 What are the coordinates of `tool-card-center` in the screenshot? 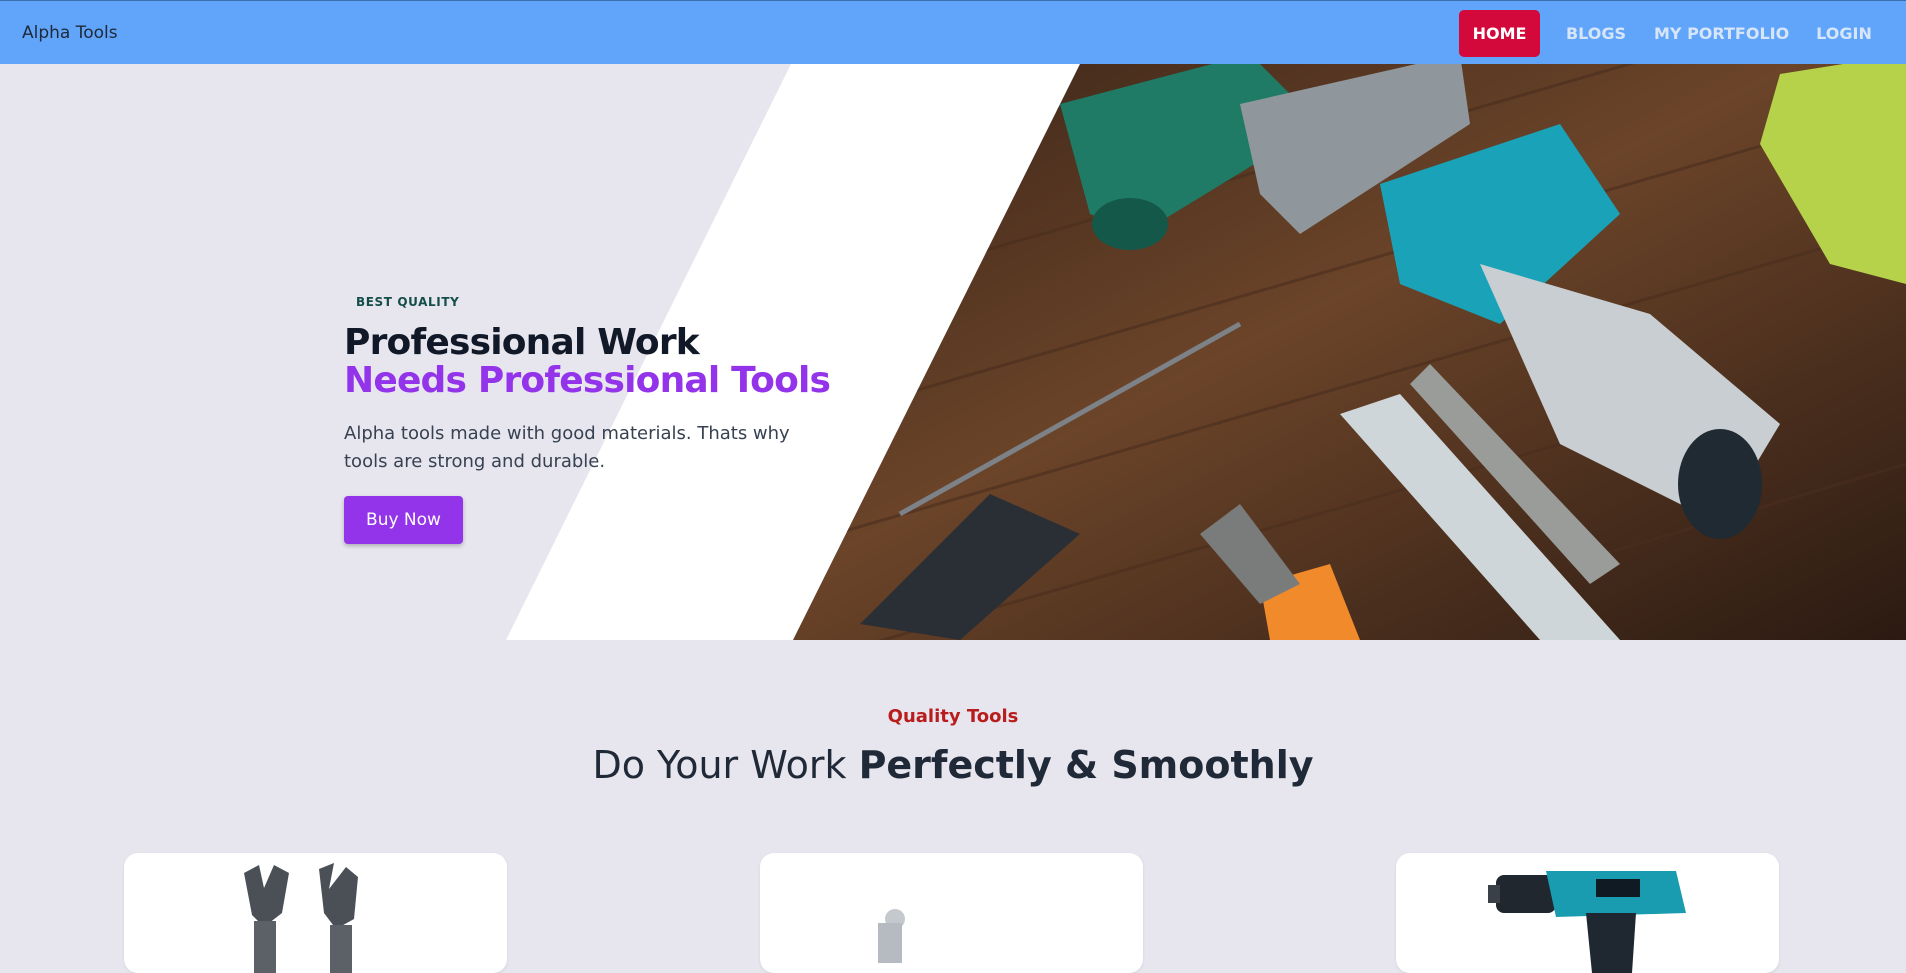 It's located at (951, 913).